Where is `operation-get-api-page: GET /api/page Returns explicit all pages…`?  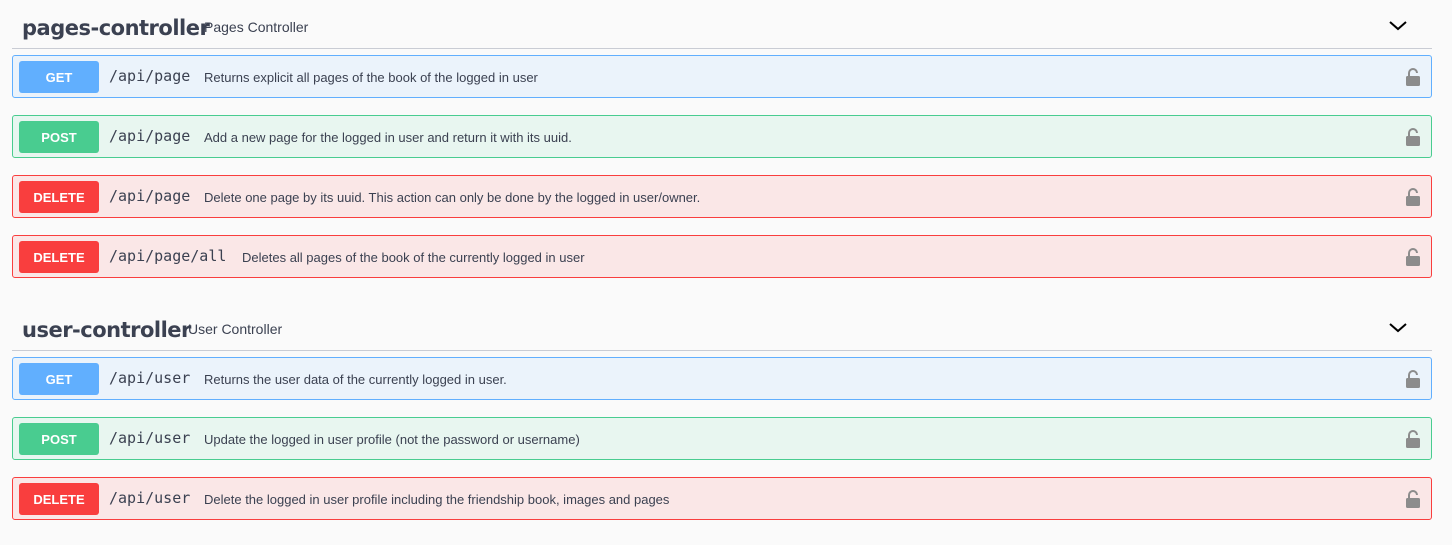
operation-get-api-page: GET /api/page Returns explicit all pages… is located at coordinates (722, 76).